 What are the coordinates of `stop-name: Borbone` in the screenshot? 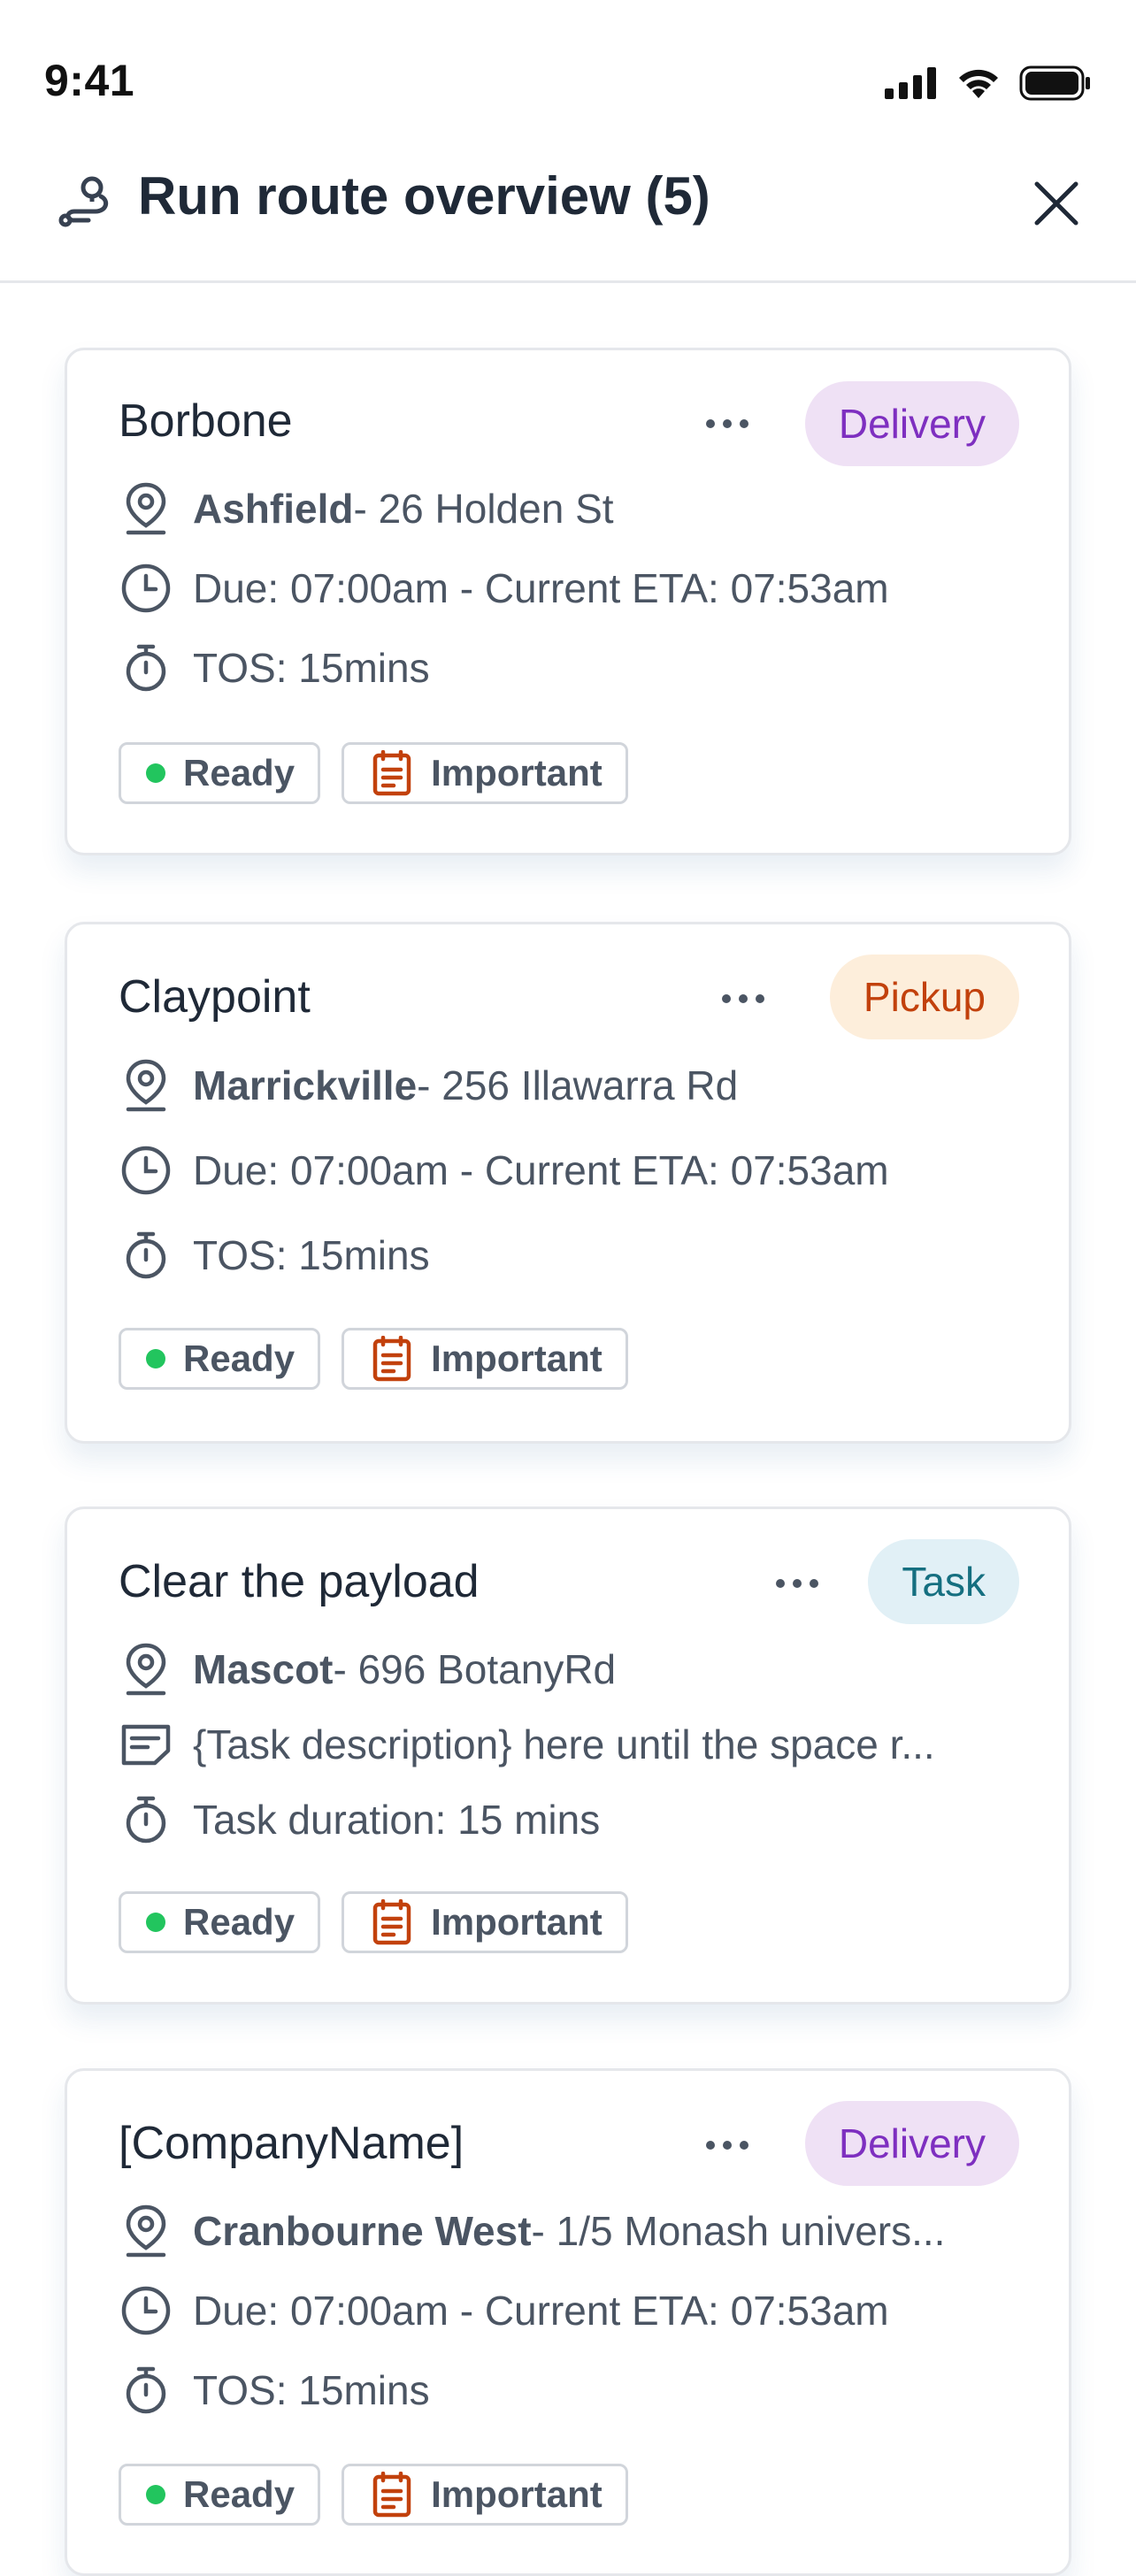 It's located at (206, 421).